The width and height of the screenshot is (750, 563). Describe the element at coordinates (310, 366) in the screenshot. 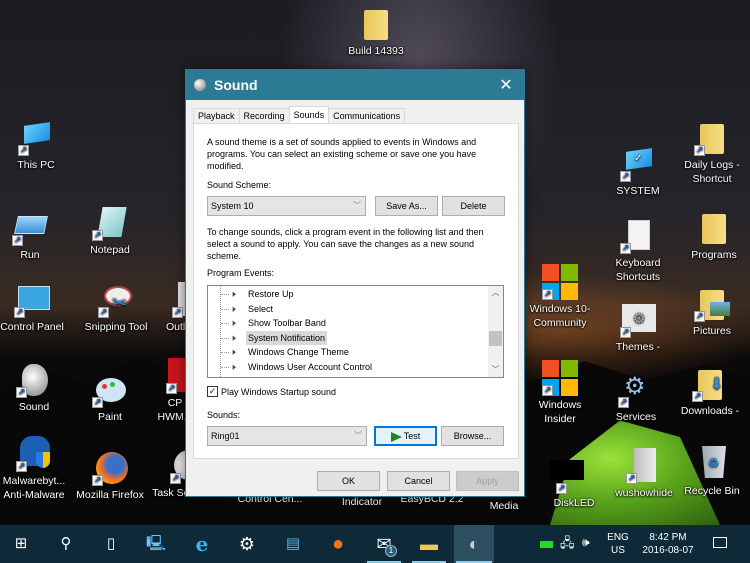

I see `event-label: Windows User Account Control` at that location.